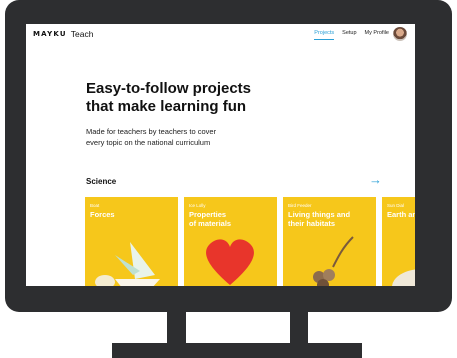 The height and width of the screenshot is (358, 457). What do you see at coordinates (375, 179) in the screenshot?
I see `arrow-right-icon: →` at bounding box center [375, 179].